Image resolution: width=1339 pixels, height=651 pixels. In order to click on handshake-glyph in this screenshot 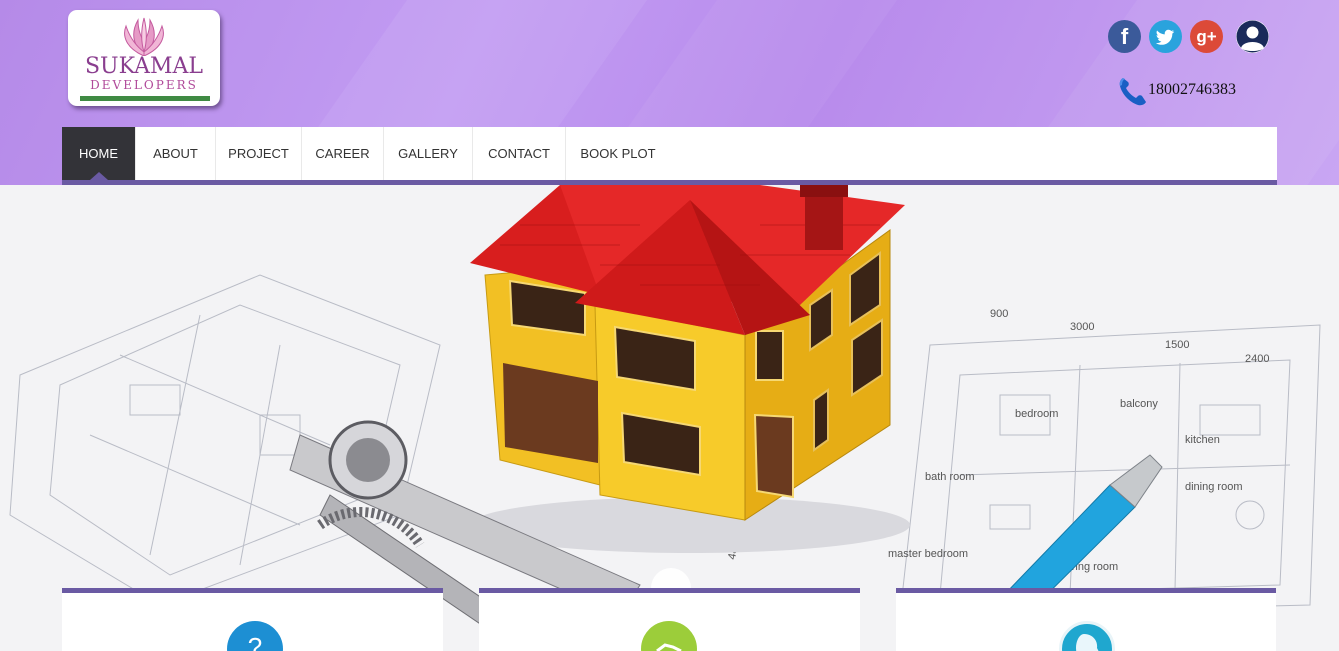, I will do `click(669, 647)`.